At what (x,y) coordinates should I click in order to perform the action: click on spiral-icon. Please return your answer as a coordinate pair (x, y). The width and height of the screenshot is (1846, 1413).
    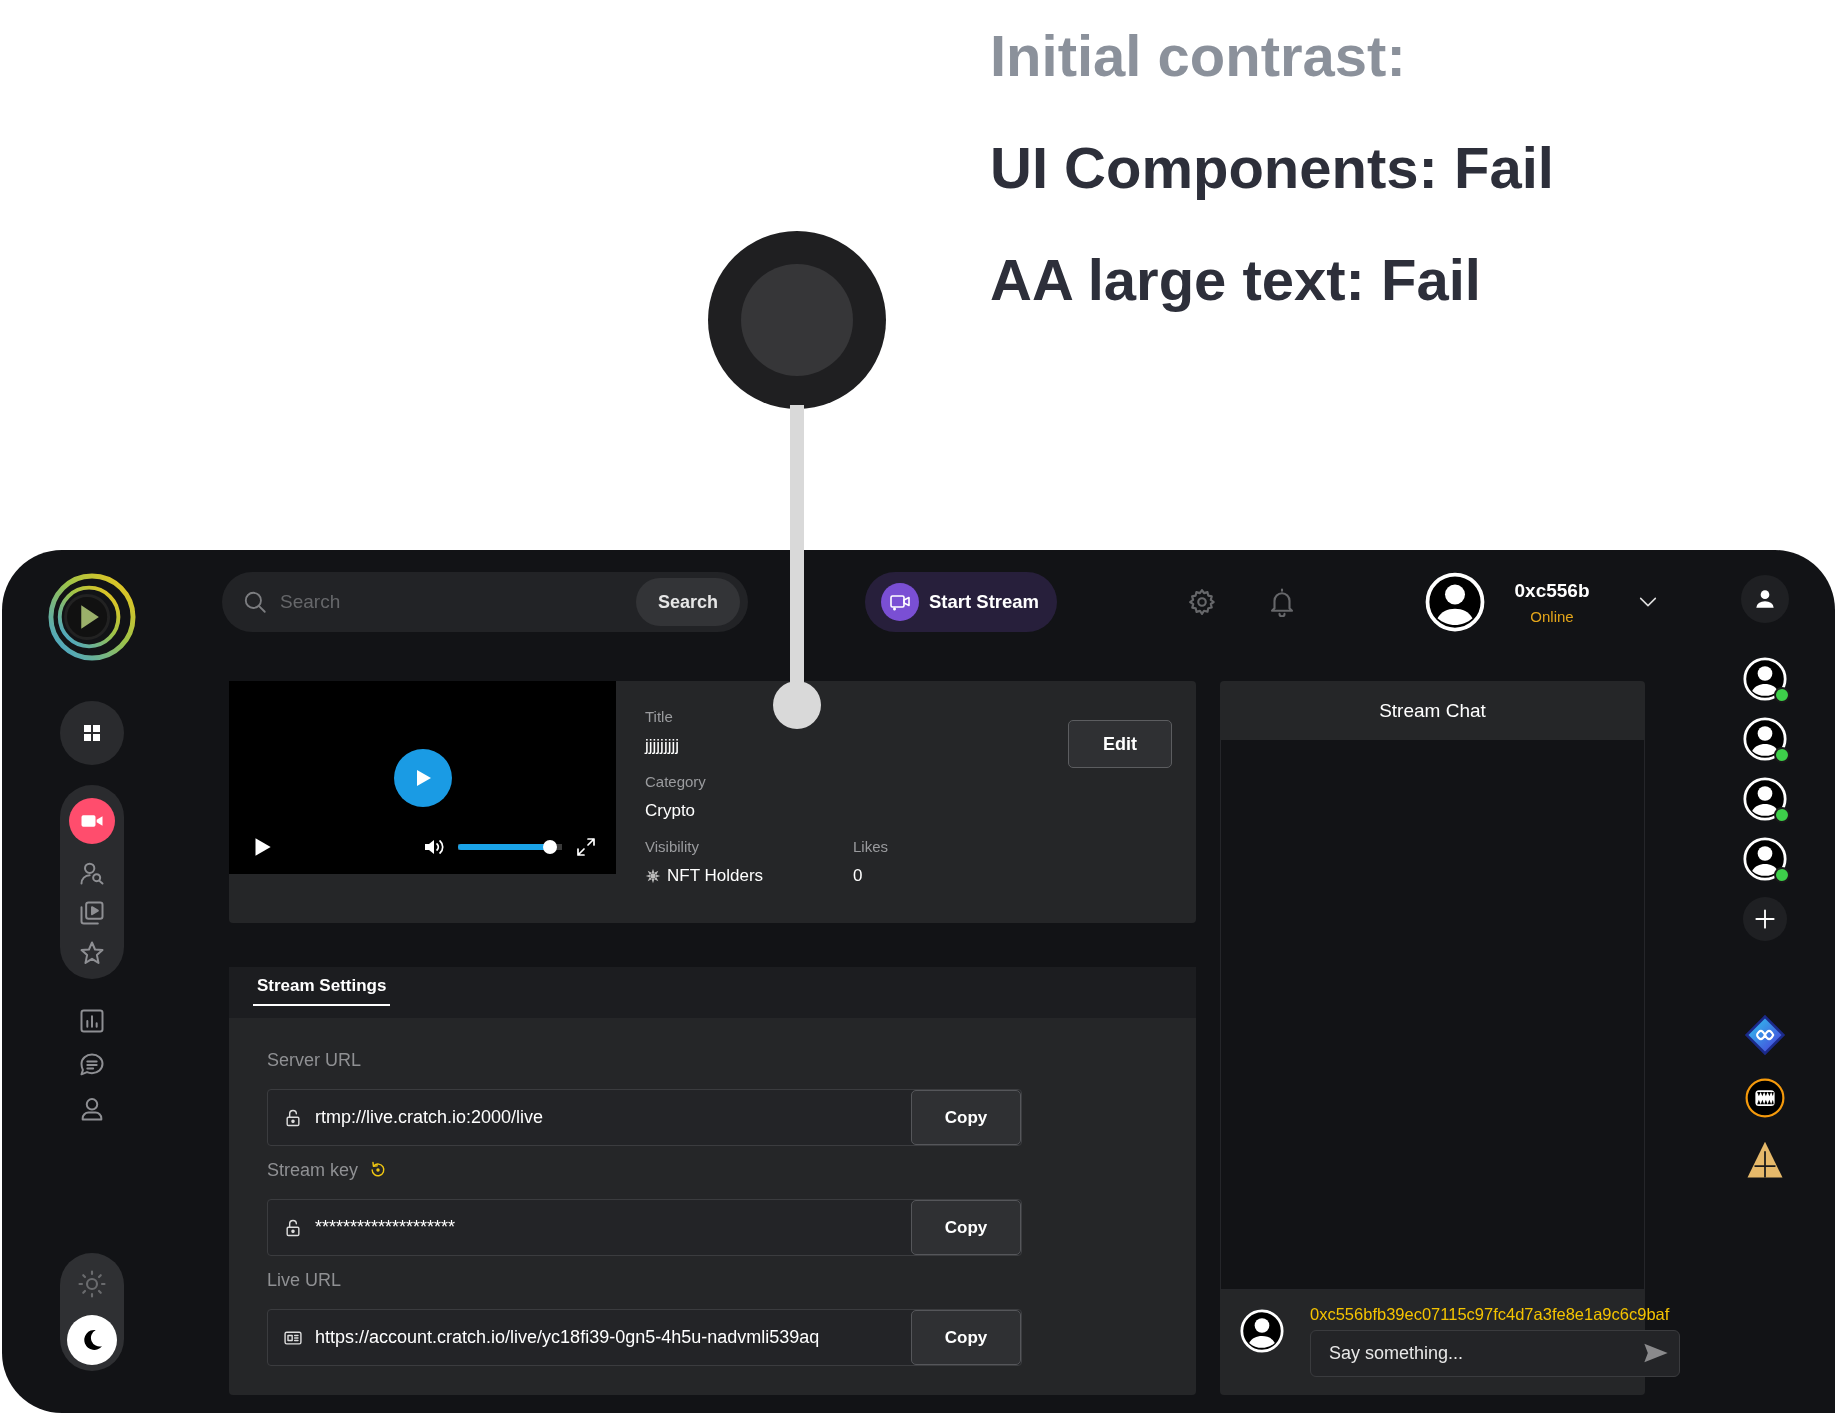
    Looking at the image, I should click on (653, 876).